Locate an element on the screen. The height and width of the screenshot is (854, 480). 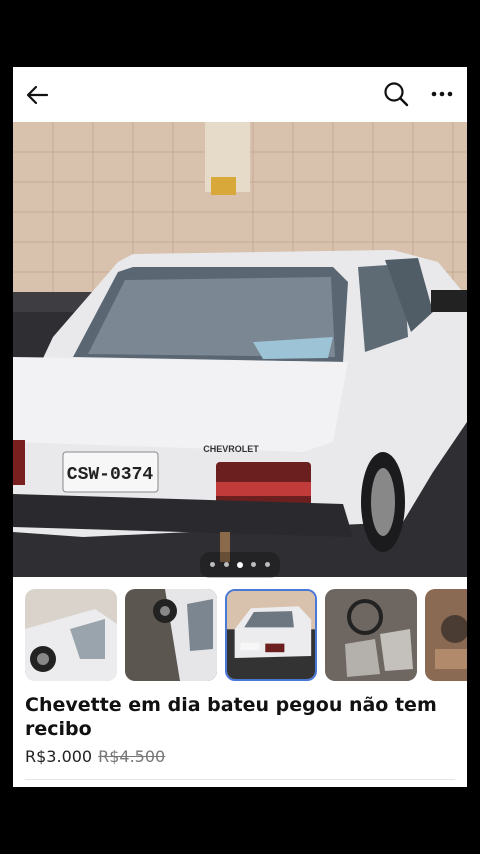
original-price: R$4.500 is located at coordinates (132, 756).